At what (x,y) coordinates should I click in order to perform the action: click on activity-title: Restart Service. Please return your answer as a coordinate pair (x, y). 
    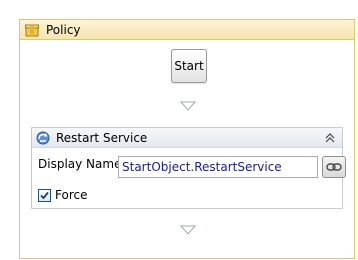
    Looking at the image, I should click on (102, 137).